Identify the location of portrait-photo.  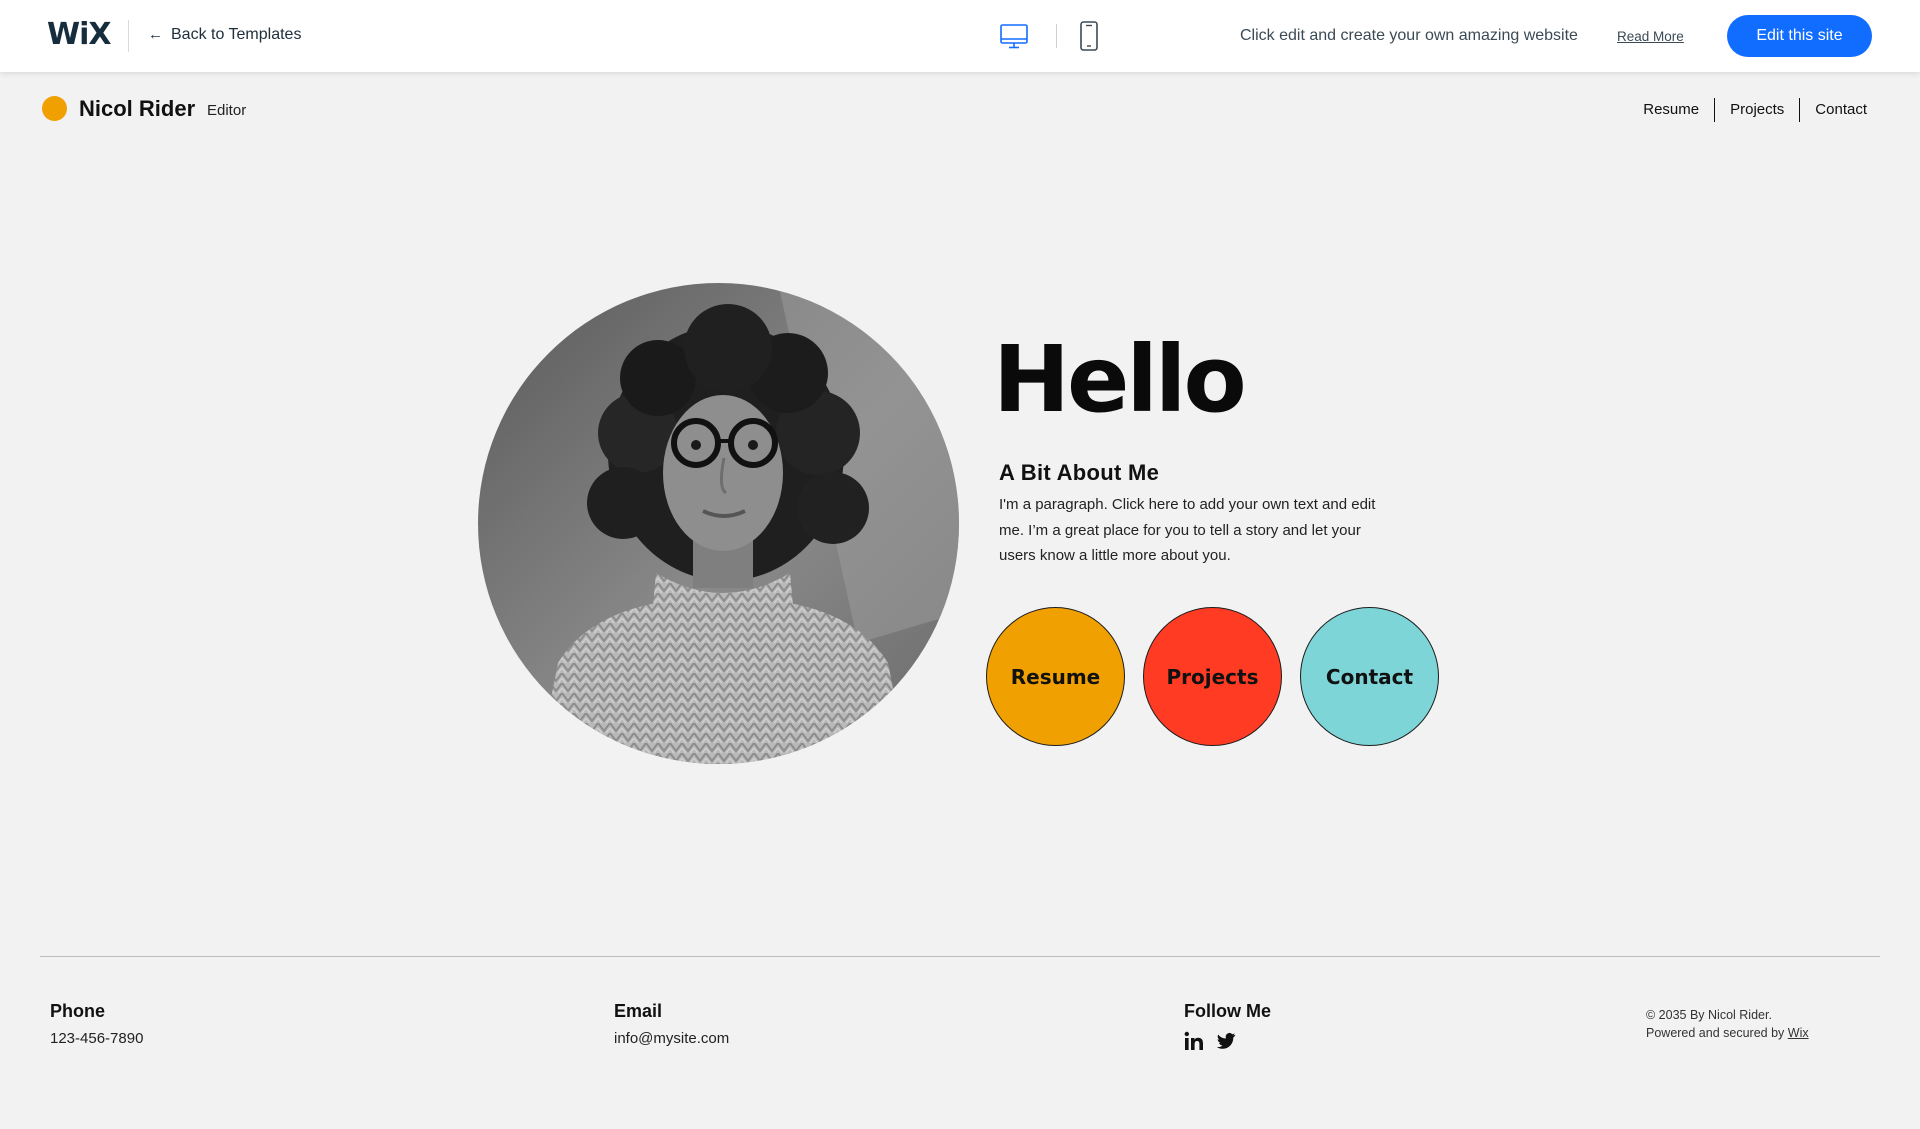
(718, 523).